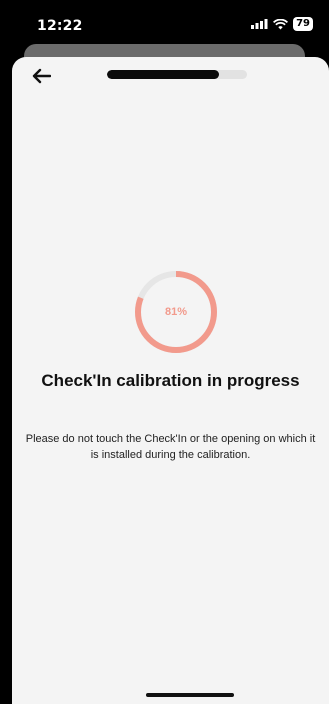  Describe the element at coordinates (164, 22) in the screenshot. I see `status-bar: 12:22 79` at that location.